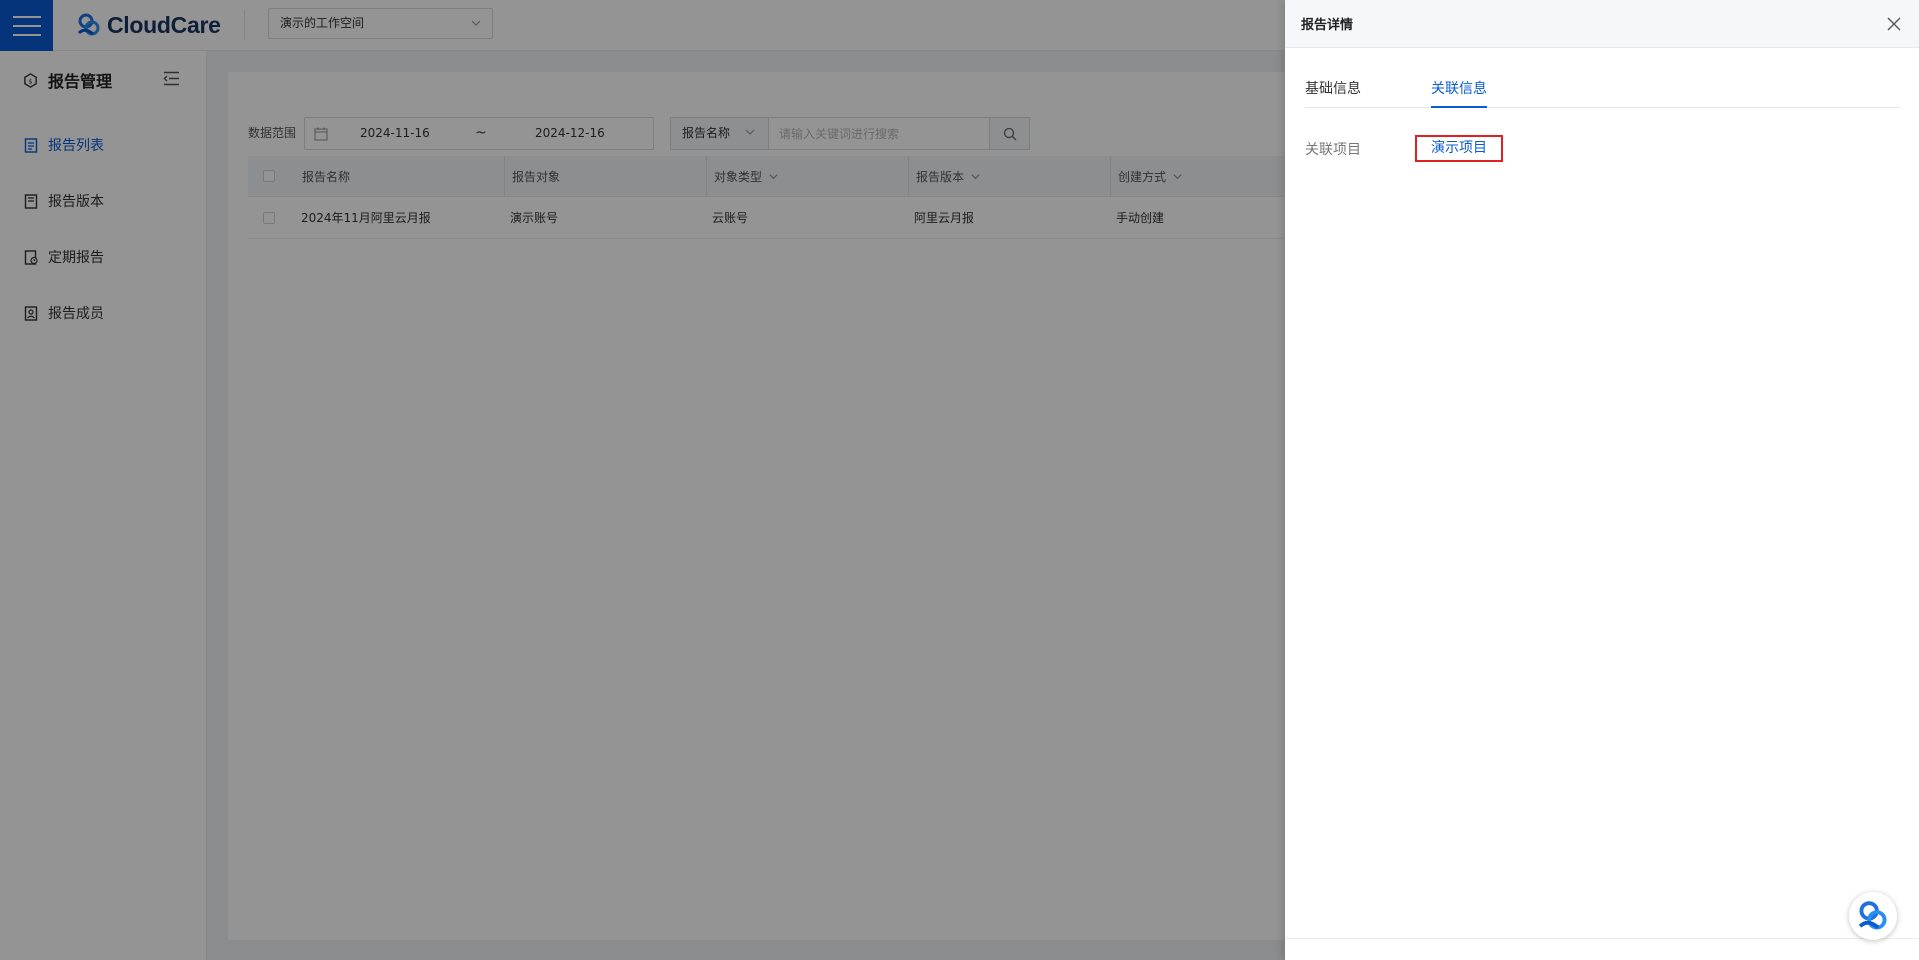  I want to click on cloudcare-logo-icon, so click(1872, 915).